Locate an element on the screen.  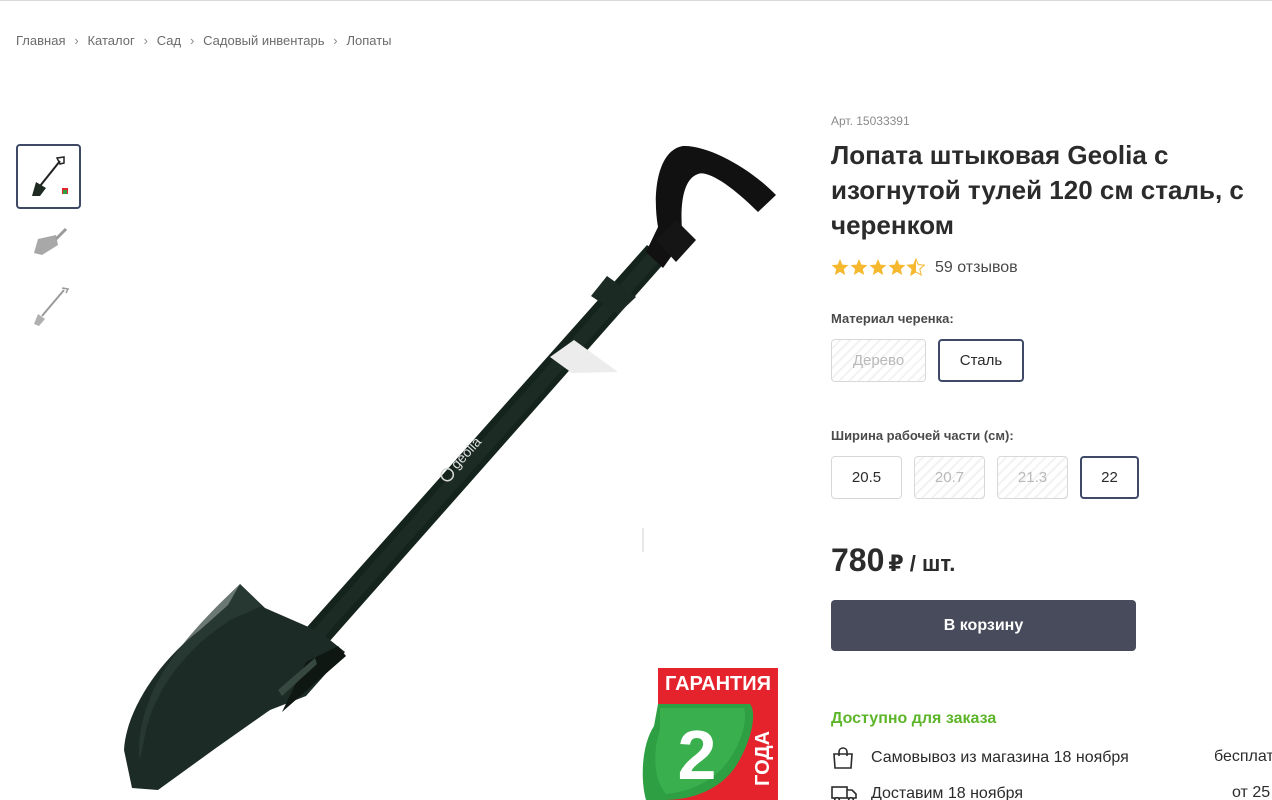
half-star-icon is located at coordinates (916, 267).